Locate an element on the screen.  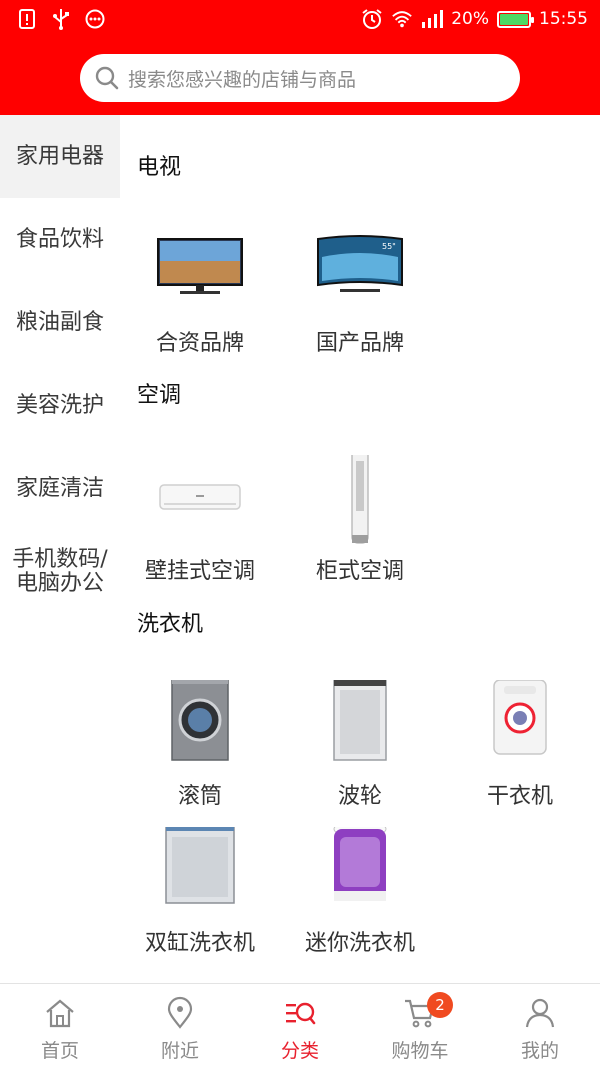
item-washer-drum: 滚筒 is located at coordinates (200, 745).